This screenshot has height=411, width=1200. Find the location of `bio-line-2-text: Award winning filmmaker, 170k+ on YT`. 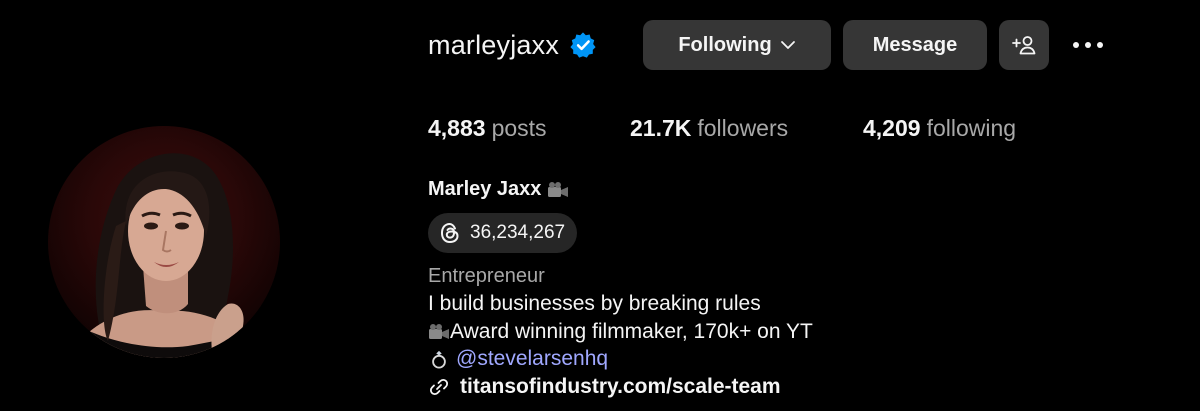

bio-line-2-text: Award winning filmmaker, 170k+ on YT is located at coordinates (631, 331).